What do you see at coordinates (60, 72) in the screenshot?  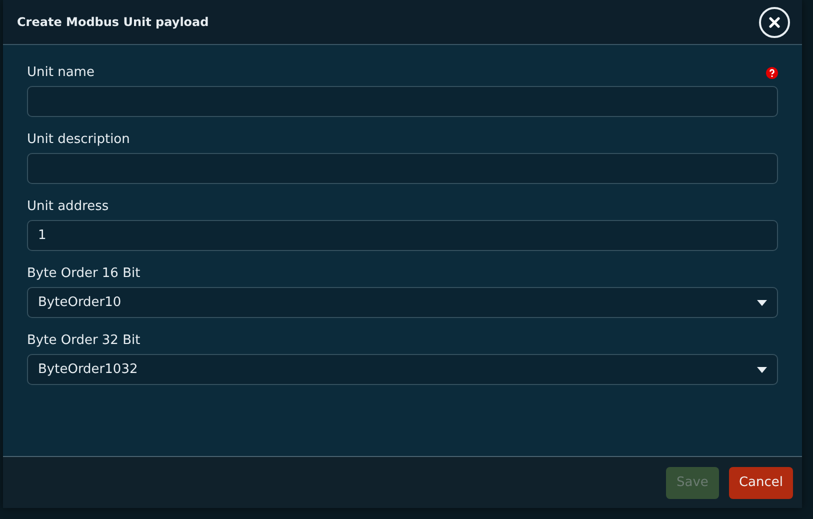 I see `field-label: Unit name` at bounding box center [60, 72].